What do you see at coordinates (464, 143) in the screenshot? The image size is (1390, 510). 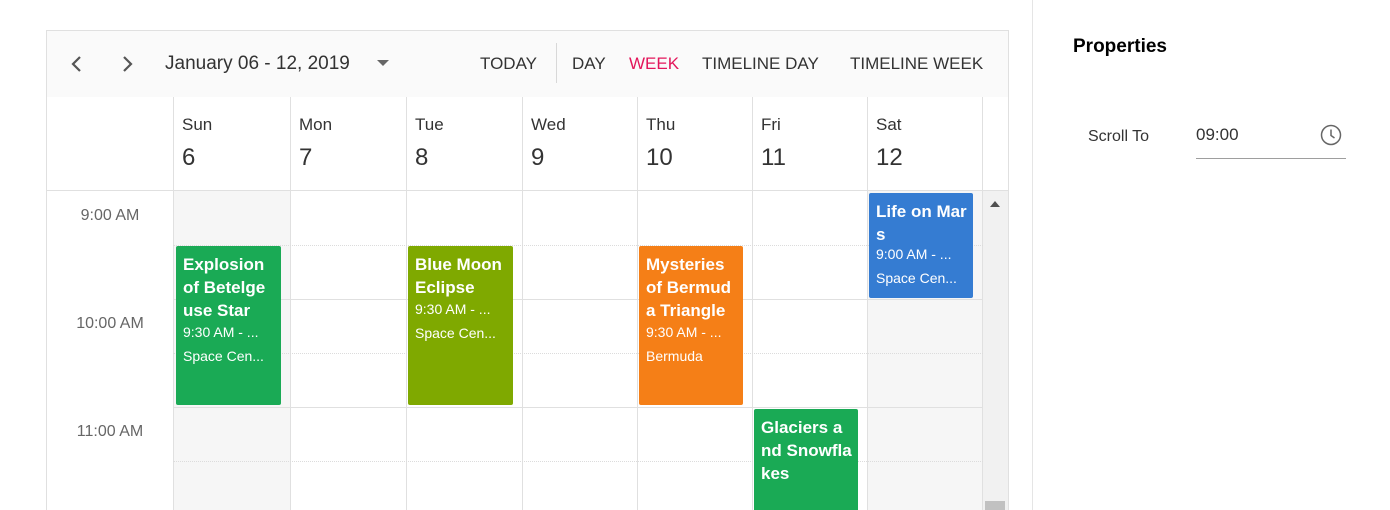 I see `date-header-tue: Tue 8` at bounding box center [464, 143].